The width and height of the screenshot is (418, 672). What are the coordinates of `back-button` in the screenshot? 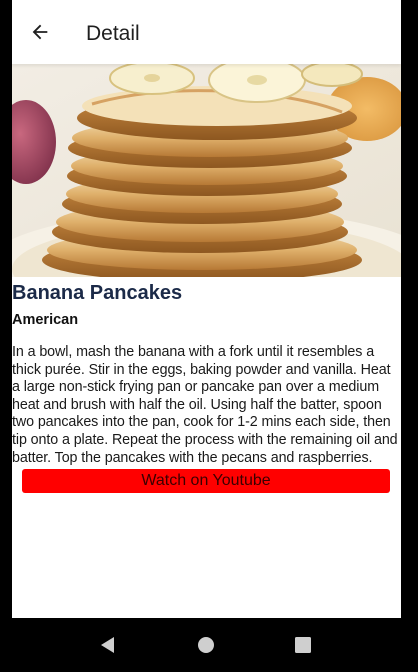 It's located at (40, 32).